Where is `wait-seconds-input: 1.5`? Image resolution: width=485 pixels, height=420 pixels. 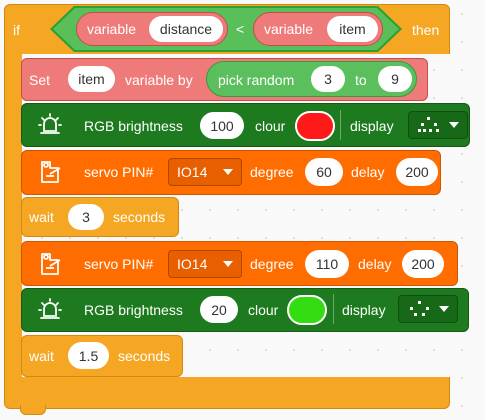 wait-seconds-input: 1.5 is located at coordinates (88, 355).